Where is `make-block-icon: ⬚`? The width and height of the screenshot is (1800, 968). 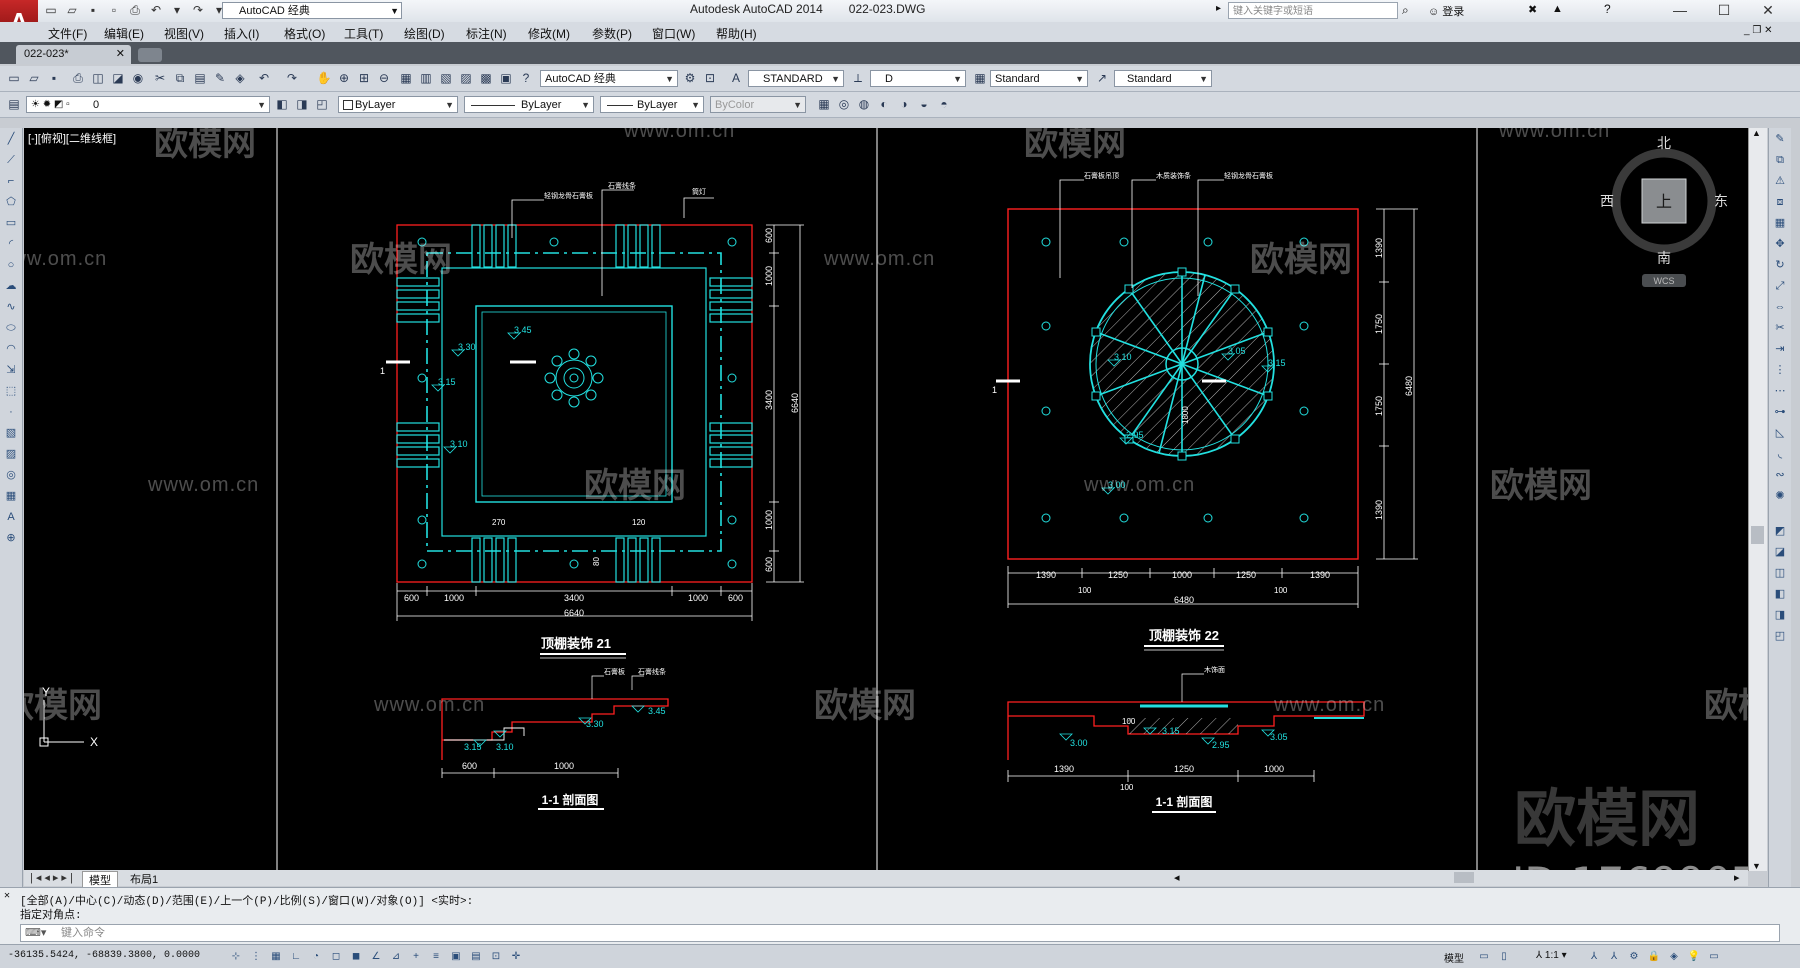 make-block-icon: ⬚ is located at coordinates (11, 391).